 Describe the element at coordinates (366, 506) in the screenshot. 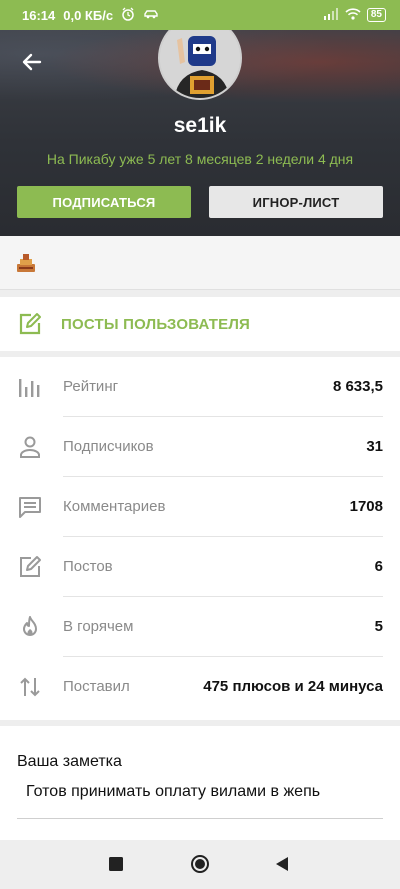

I see `stat-value: 1708` at that location.